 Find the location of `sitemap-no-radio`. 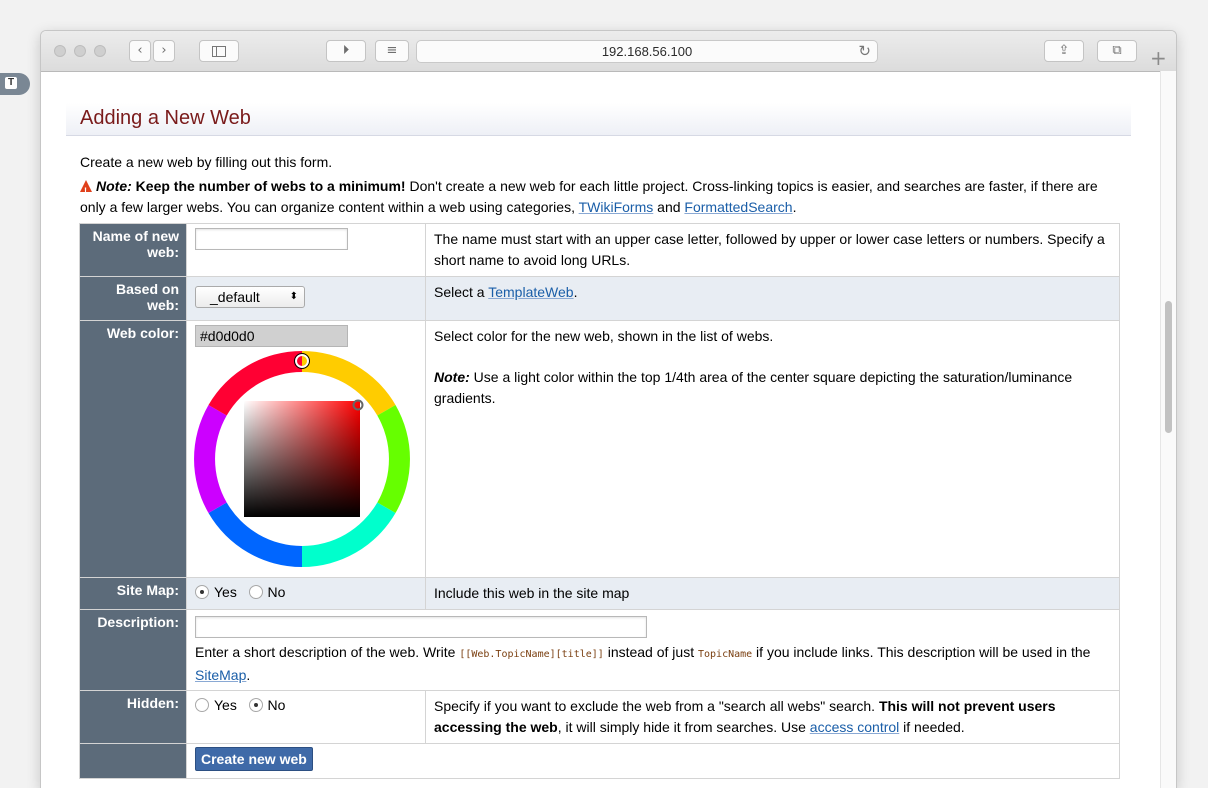

sitemap-no-radio is located at coordinates (255, 592).